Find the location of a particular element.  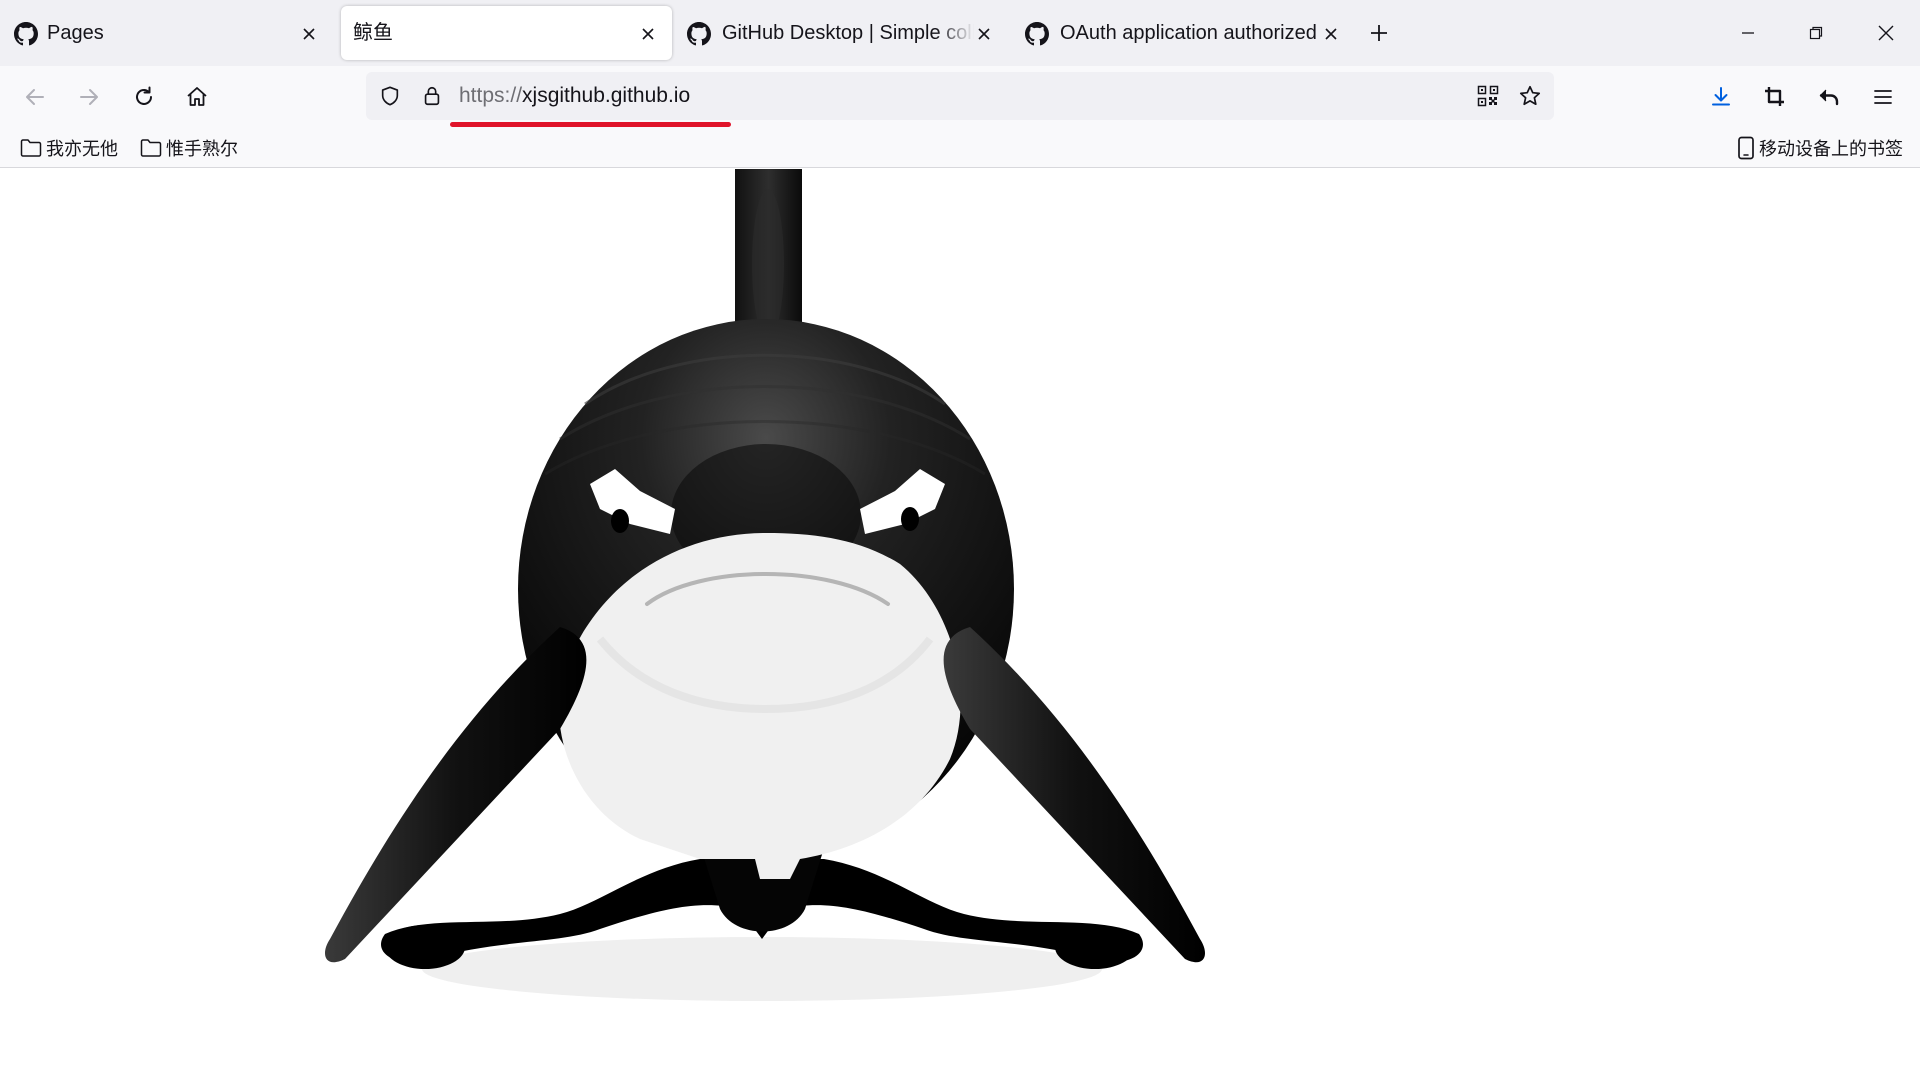

bookmark-label: 惟手熟尔 is located at coordinates (202, 149).